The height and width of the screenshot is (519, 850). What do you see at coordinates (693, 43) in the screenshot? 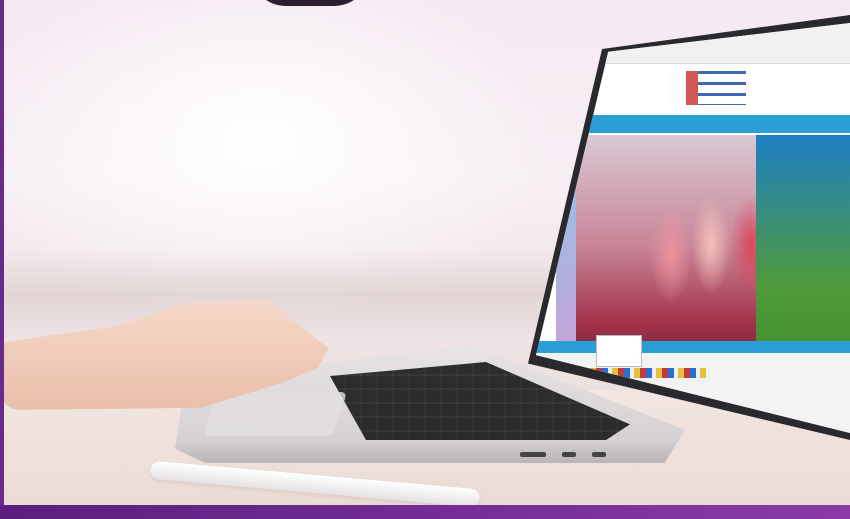
I see `browser-toolbar` at bounding box center [693, 43].